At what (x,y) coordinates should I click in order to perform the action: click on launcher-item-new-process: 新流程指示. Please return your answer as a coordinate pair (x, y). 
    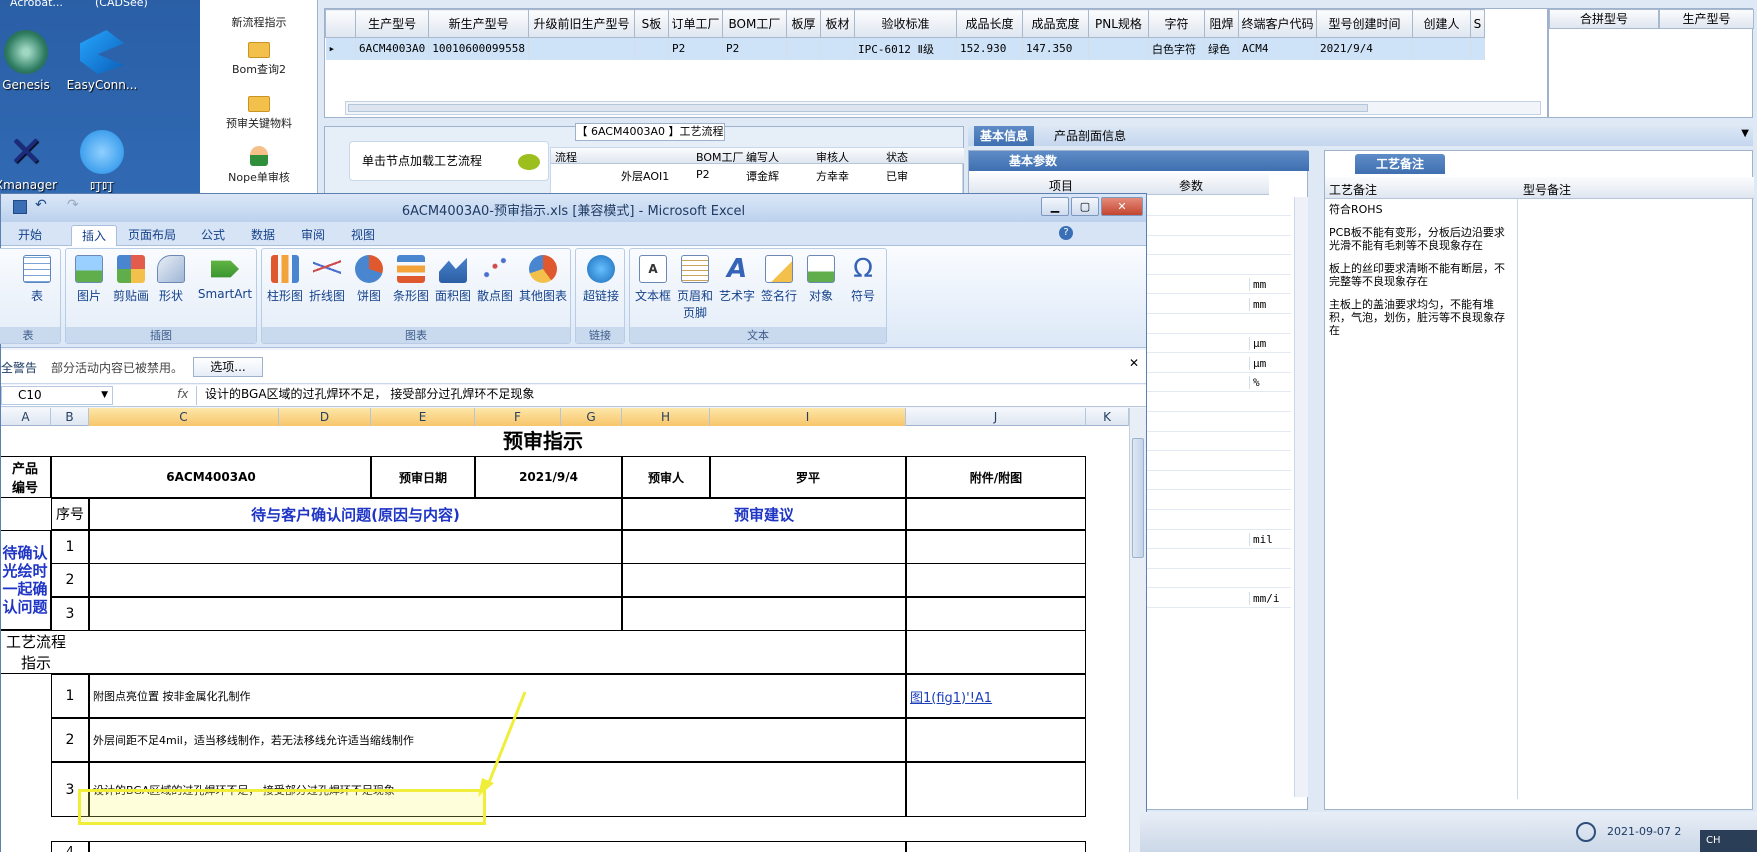
    Looking at the image, I should click on (259, 22).